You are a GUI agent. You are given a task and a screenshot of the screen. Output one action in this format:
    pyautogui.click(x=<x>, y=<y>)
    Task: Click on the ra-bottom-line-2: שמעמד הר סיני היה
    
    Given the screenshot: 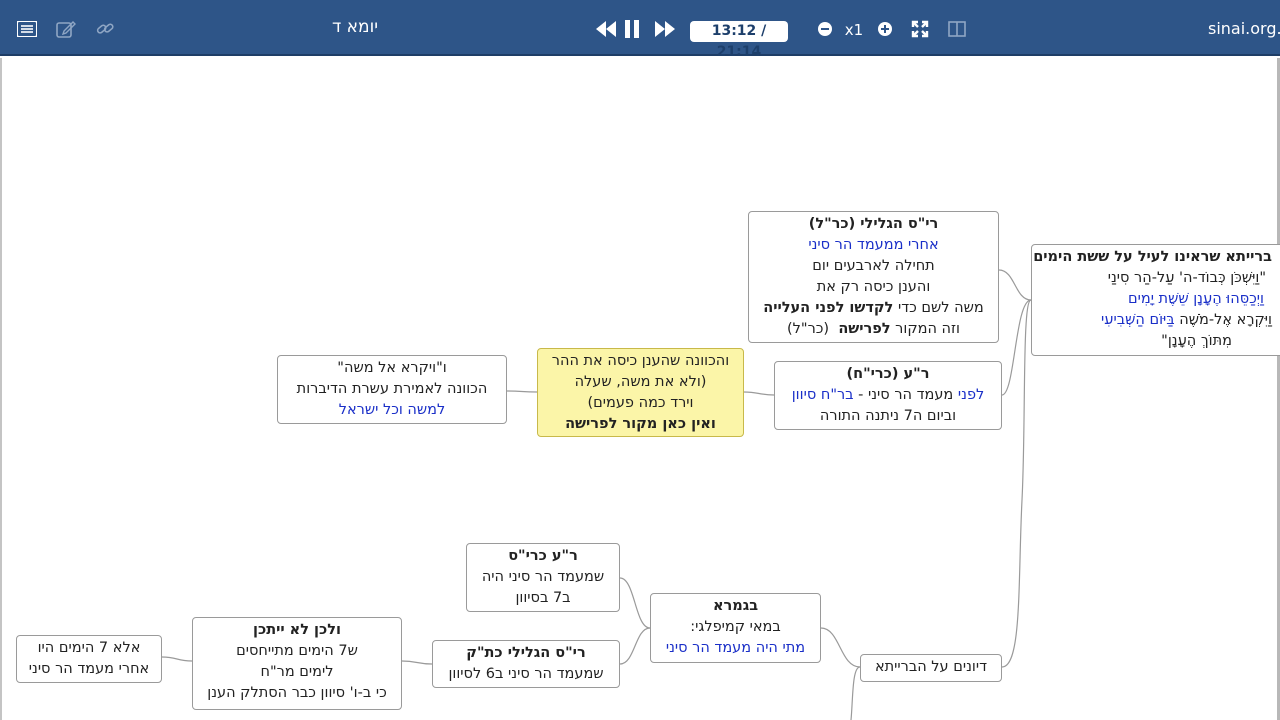 What is the action you would take?
    pyautogui.click(x=543, y=577)
    